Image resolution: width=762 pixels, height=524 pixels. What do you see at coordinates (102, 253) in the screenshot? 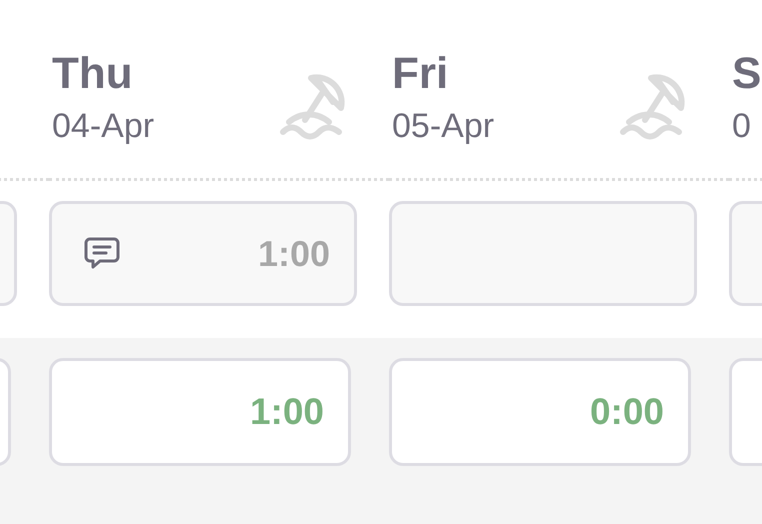
I see `comment-icon` at bounding box center [102, 253].